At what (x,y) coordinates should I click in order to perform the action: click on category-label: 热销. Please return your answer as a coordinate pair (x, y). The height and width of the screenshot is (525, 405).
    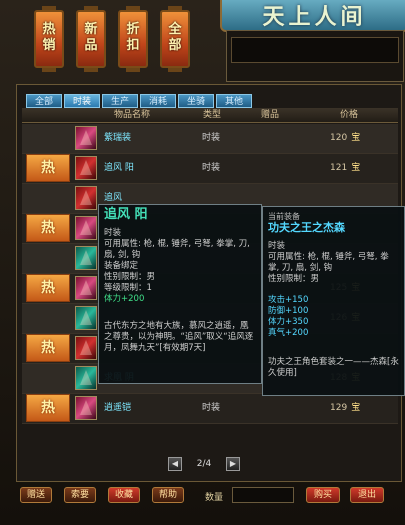
    Looking at the image, I should click on (49, 37).